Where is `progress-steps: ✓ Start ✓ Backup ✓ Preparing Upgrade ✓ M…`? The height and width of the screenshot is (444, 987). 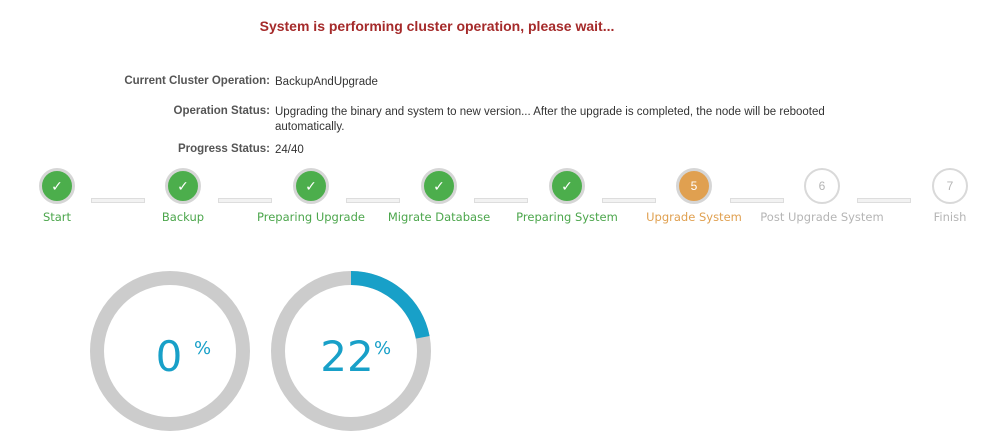 progress-steps: ✓ Start ✓ Backup ✓ Preparing Upgrade ✓ M… is located at coordinates (493, 198).